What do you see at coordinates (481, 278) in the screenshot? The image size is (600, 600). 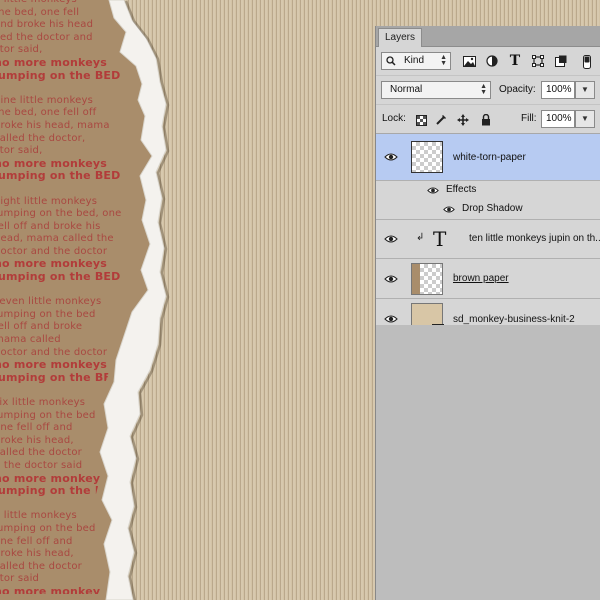 I see `layer-name: brown paper` at bounding box center [481, 278].